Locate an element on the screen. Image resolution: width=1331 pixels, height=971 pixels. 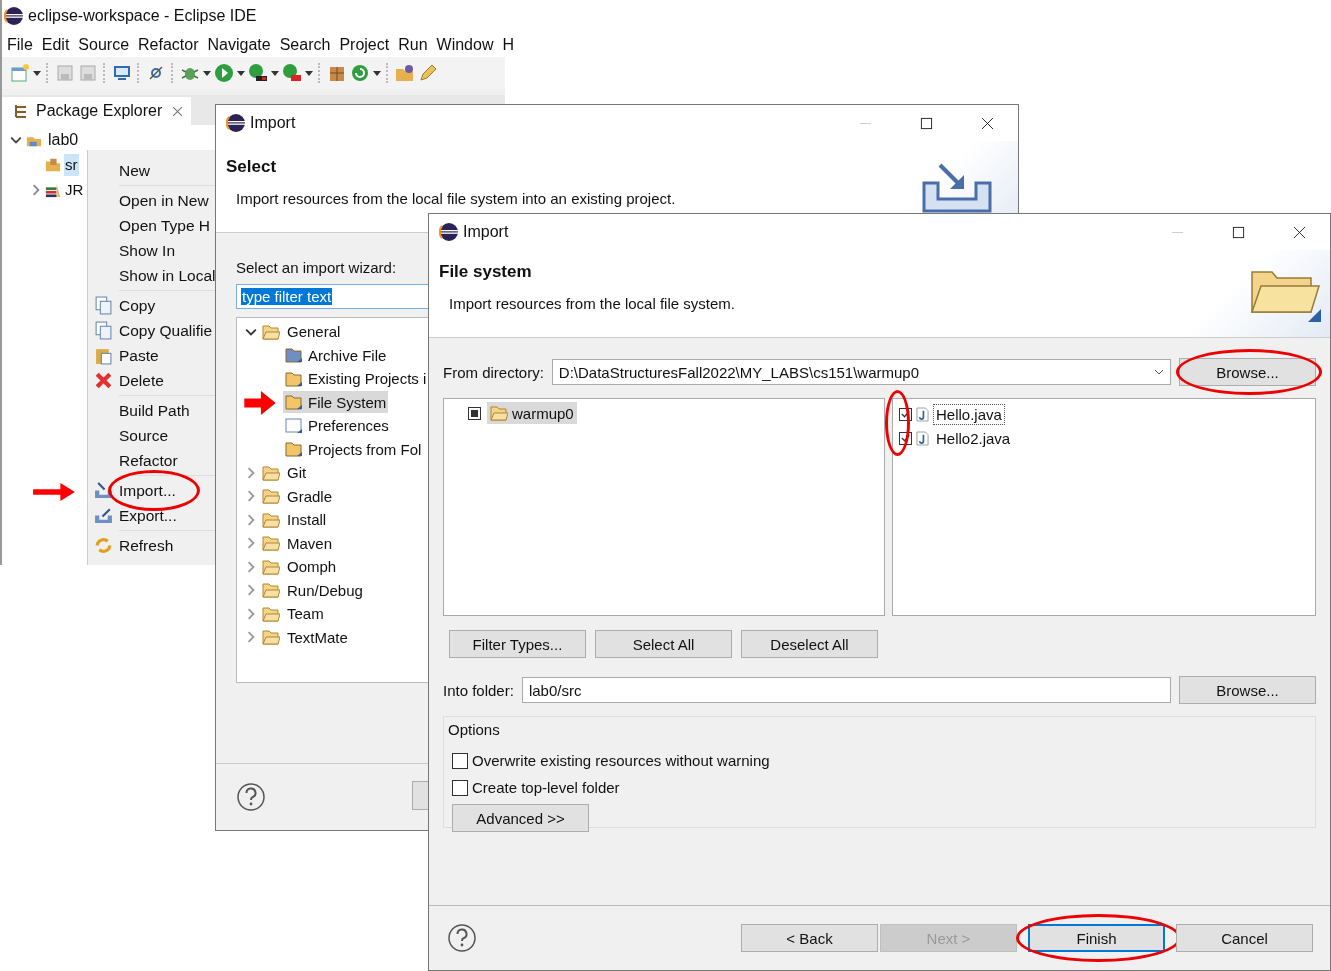
page-heading: Select is located at coordinates (252, 167).